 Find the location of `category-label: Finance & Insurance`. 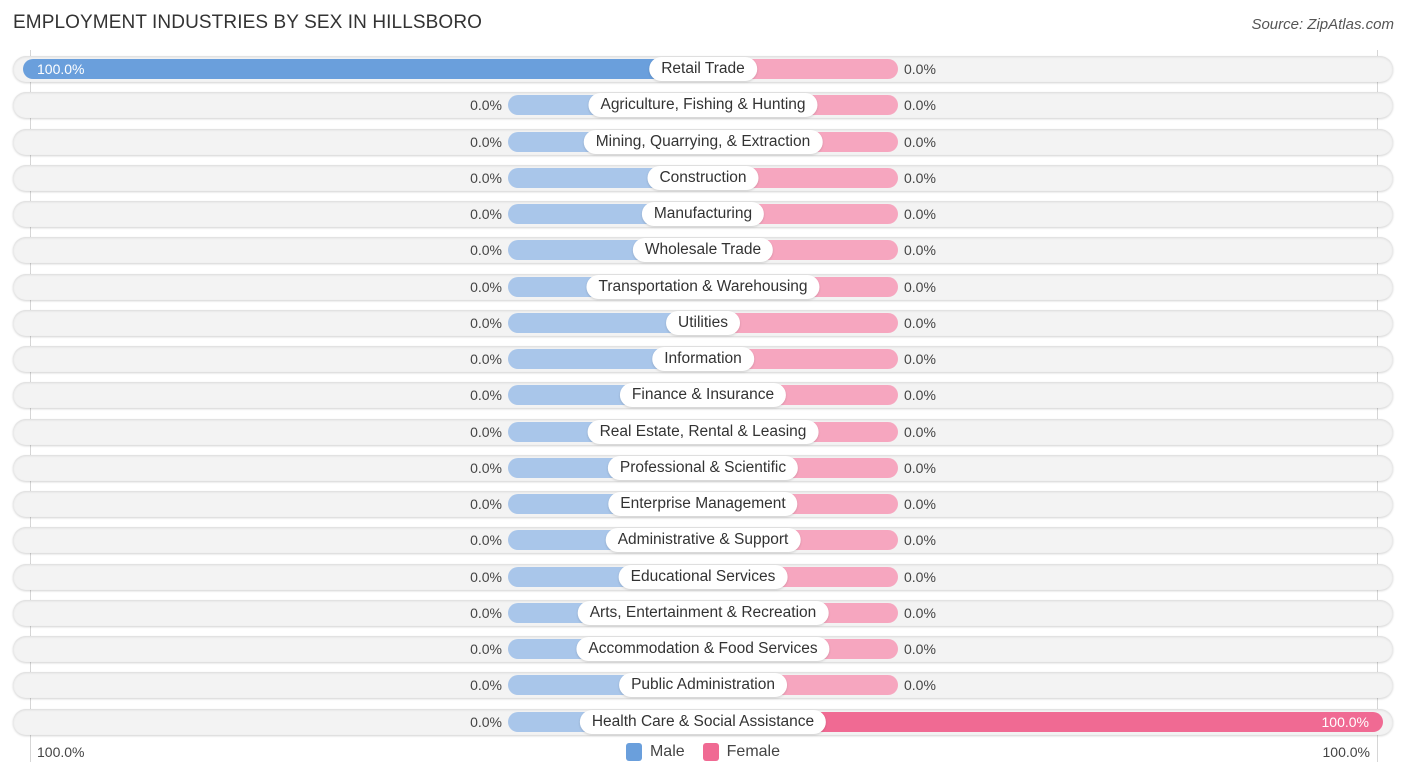

category-label: Finance & Insurance is located at coordinates (703, 395).